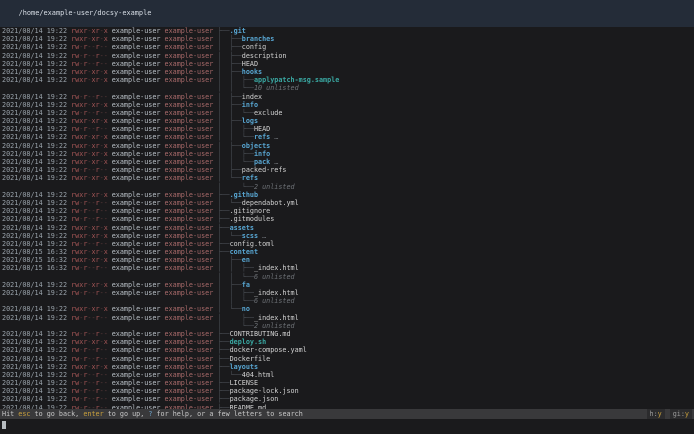 The image size is (694, 434). What do you see at coordinates (655, 414) in the screenshot?
I see `flag-h: h:y` at bounding box center [655, 414].